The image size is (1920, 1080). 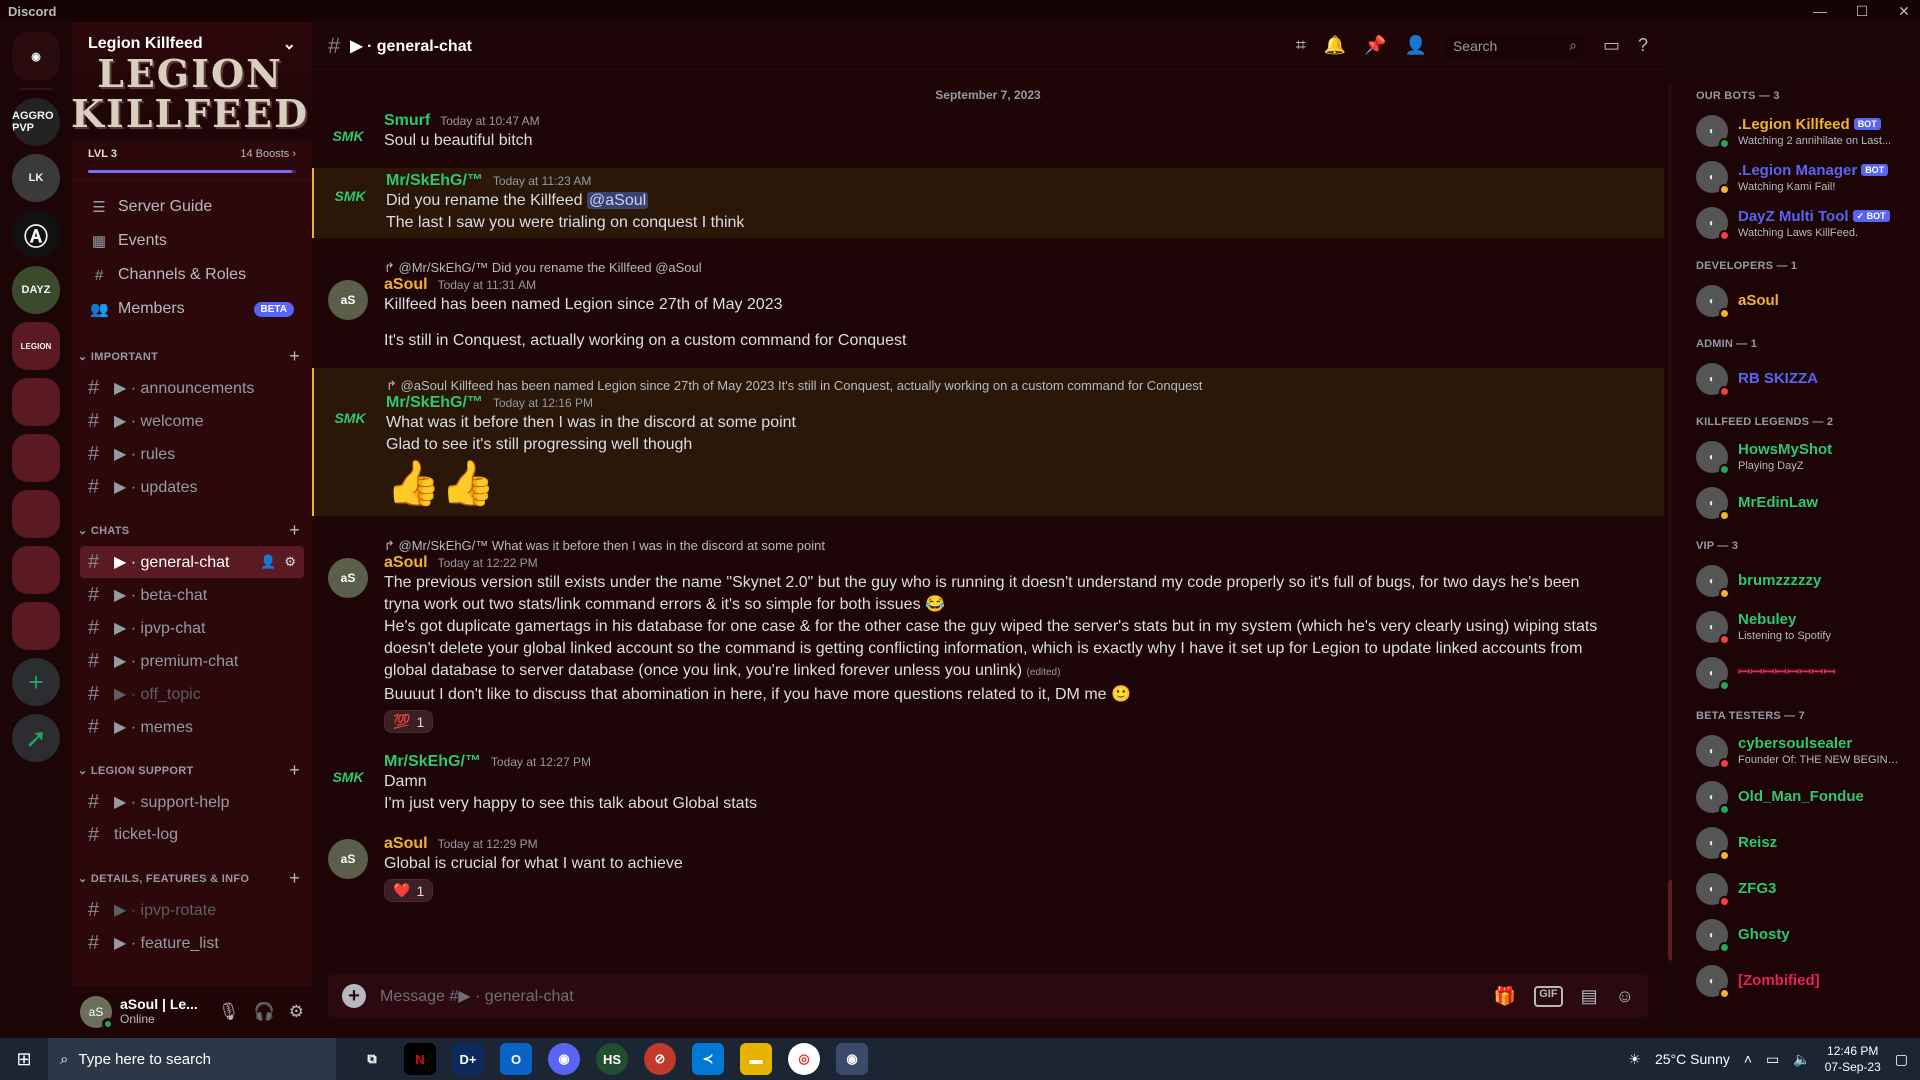 I want to click on discord-home-icon: ◉, so click(x=36, y=56).